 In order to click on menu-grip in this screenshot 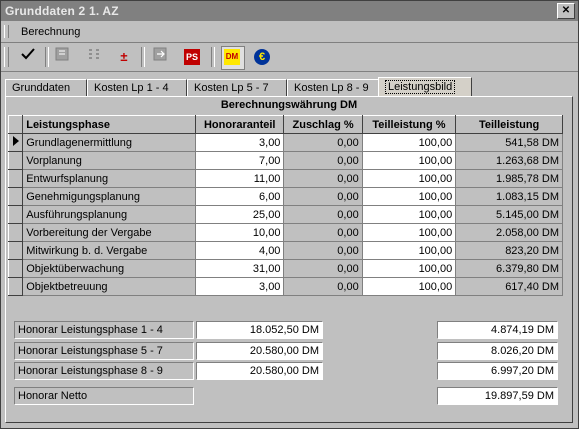, I will do `click(6, 31)`.